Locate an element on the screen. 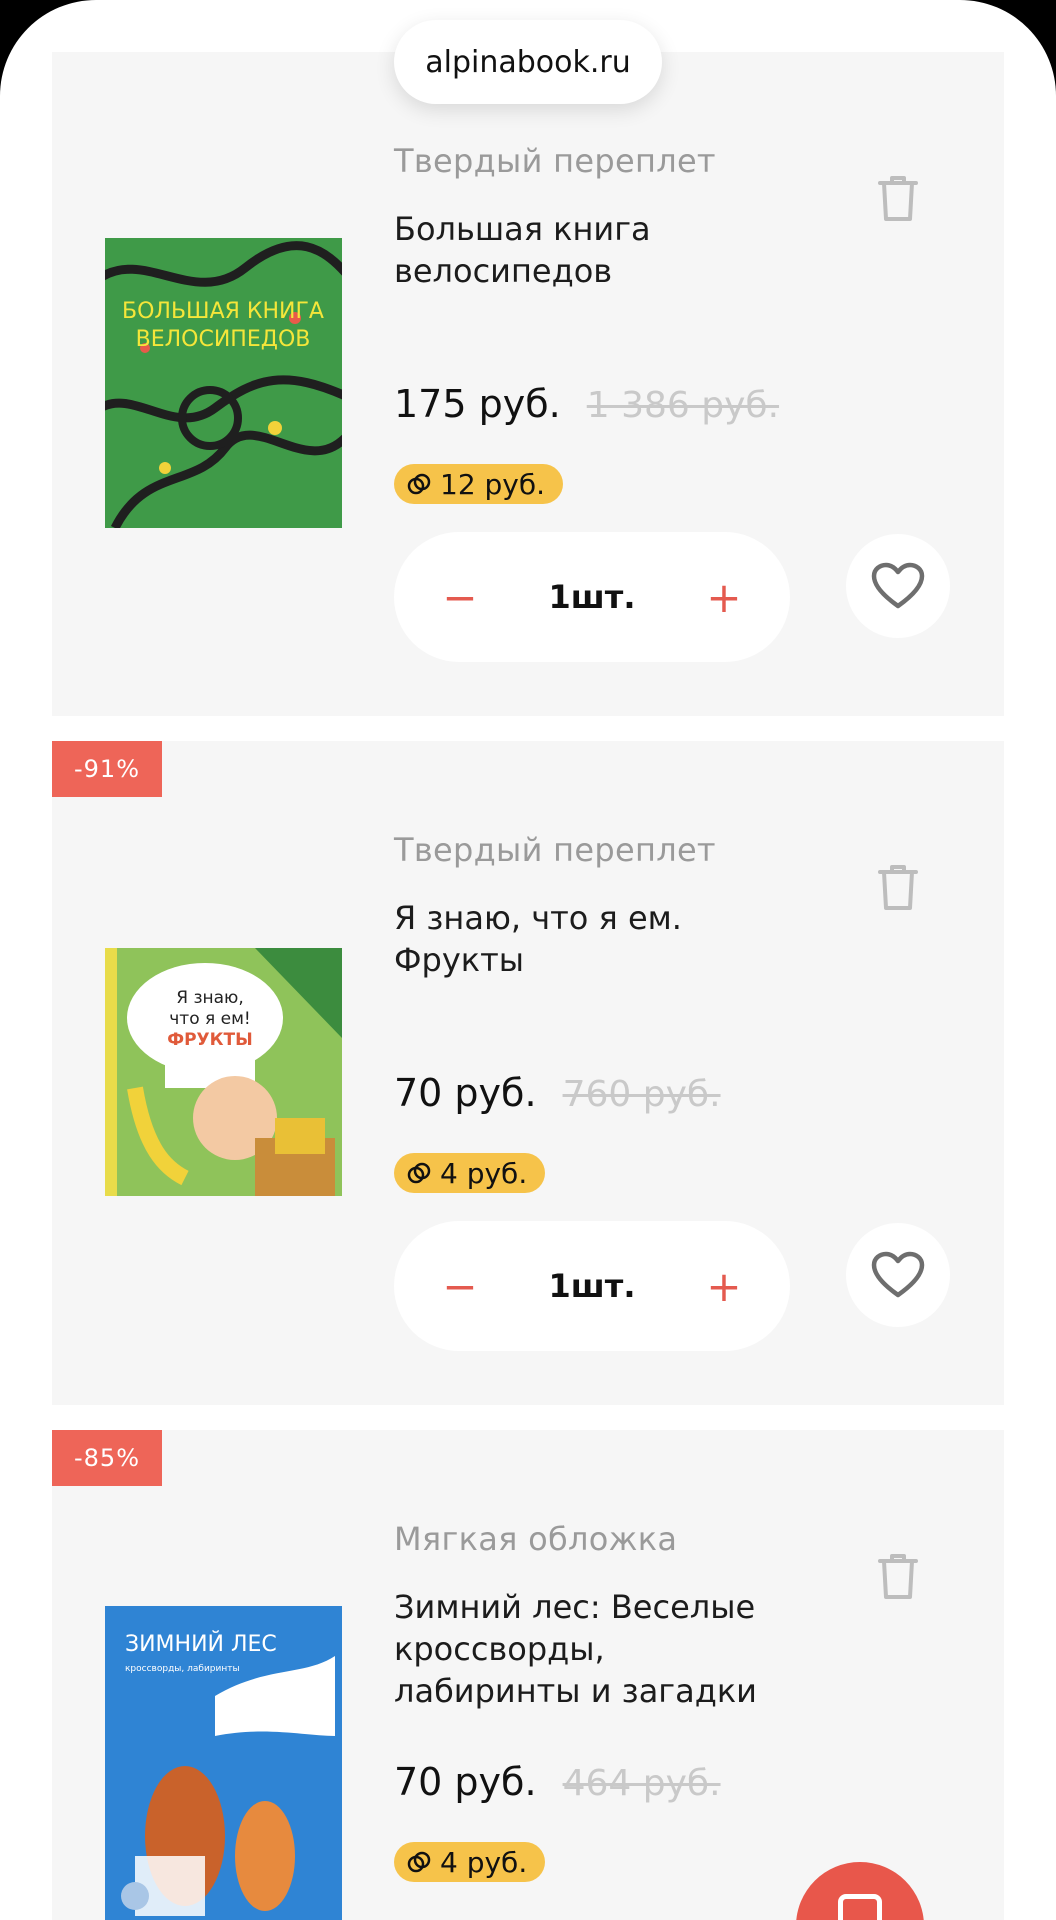  book-title: Я знаю, что я ем. Фрукты is located at coordinates (594, 939).